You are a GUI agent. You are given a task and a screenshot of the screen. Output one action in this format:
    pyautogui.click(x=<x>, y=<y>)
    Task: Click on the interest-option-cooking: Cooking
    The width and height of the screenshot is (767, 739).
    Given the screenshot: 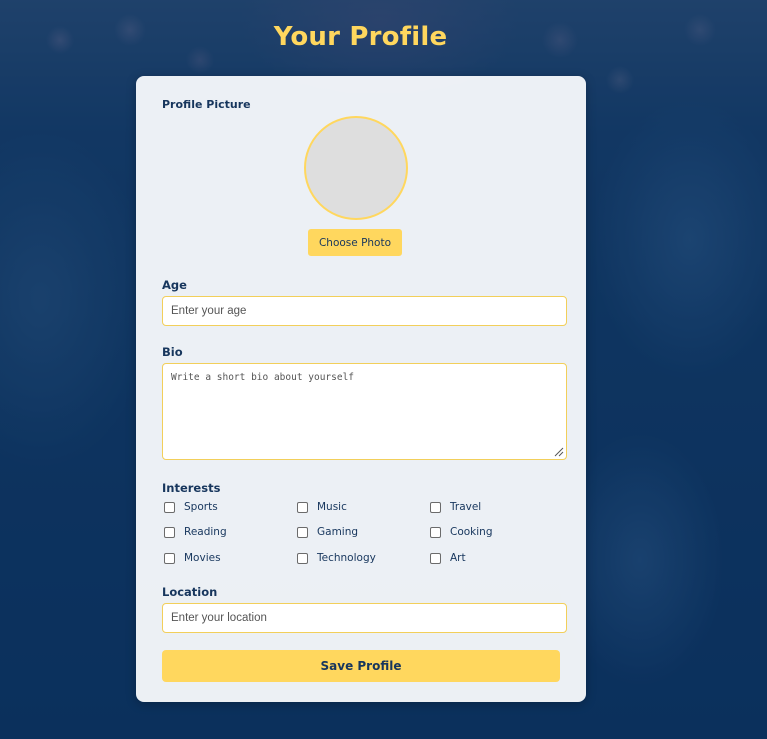 What is the action you would take?
    pyautogui.click(x=461, y=532)
    